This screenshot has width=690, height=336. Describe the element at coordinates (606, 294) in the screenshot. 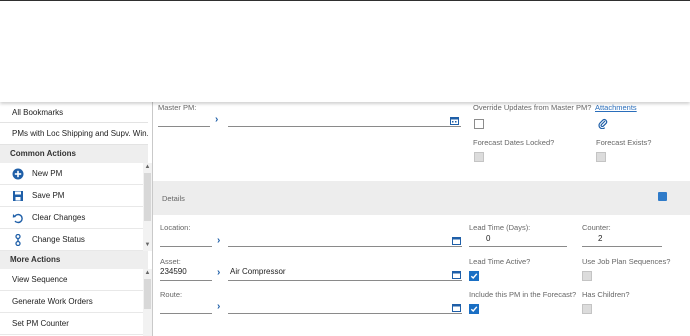

I see `has-children-label: Has Children?` at that location.